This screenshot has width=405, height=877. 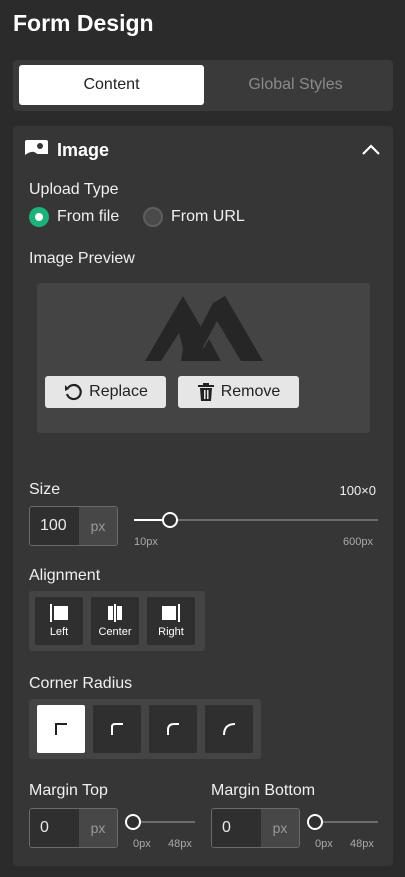 What do you see at coordinates (68, 790) in the screenshot?
I see `margin-top-label: Margin Top` at bounding box center [68, 790].